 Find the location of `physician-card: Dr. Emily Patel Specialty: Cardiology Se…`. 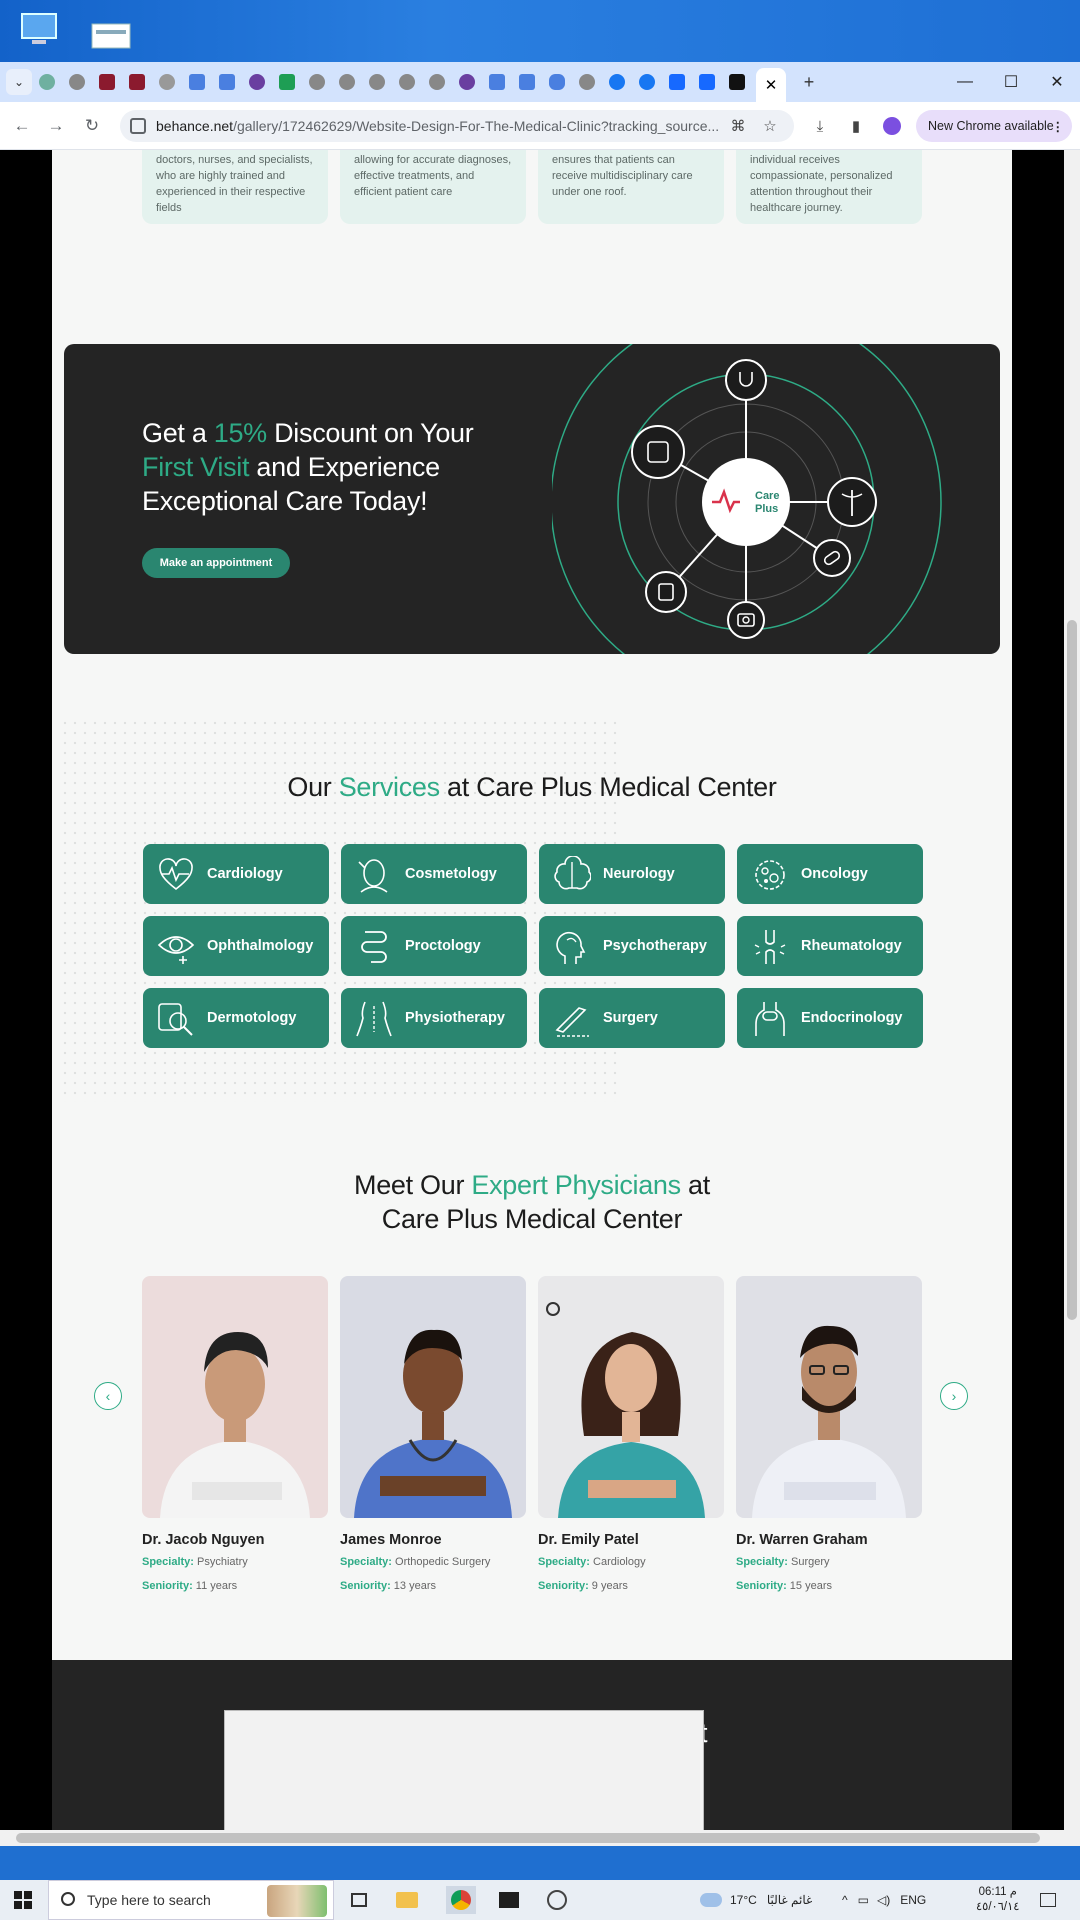

physician-card: Dr. Emily Patel Specialty: Cardiology Se… is located at coordinates (631, 1434).